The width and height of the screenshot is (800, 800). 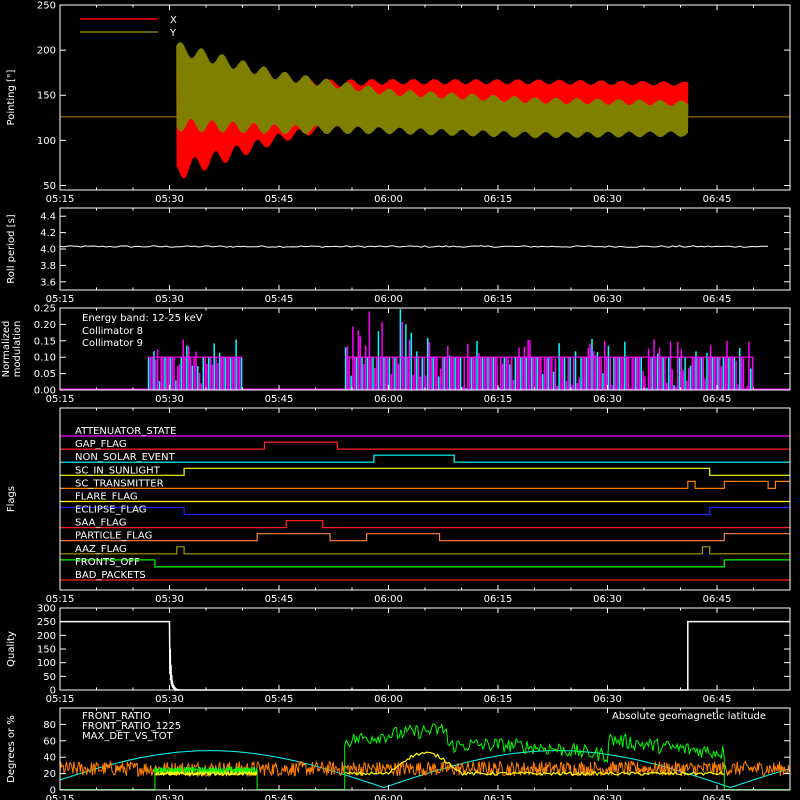 What do you see at coordinates (45, 309) in the screenshot?
I see `y-tick-label: 0.25` at bounding box center [45, 309].